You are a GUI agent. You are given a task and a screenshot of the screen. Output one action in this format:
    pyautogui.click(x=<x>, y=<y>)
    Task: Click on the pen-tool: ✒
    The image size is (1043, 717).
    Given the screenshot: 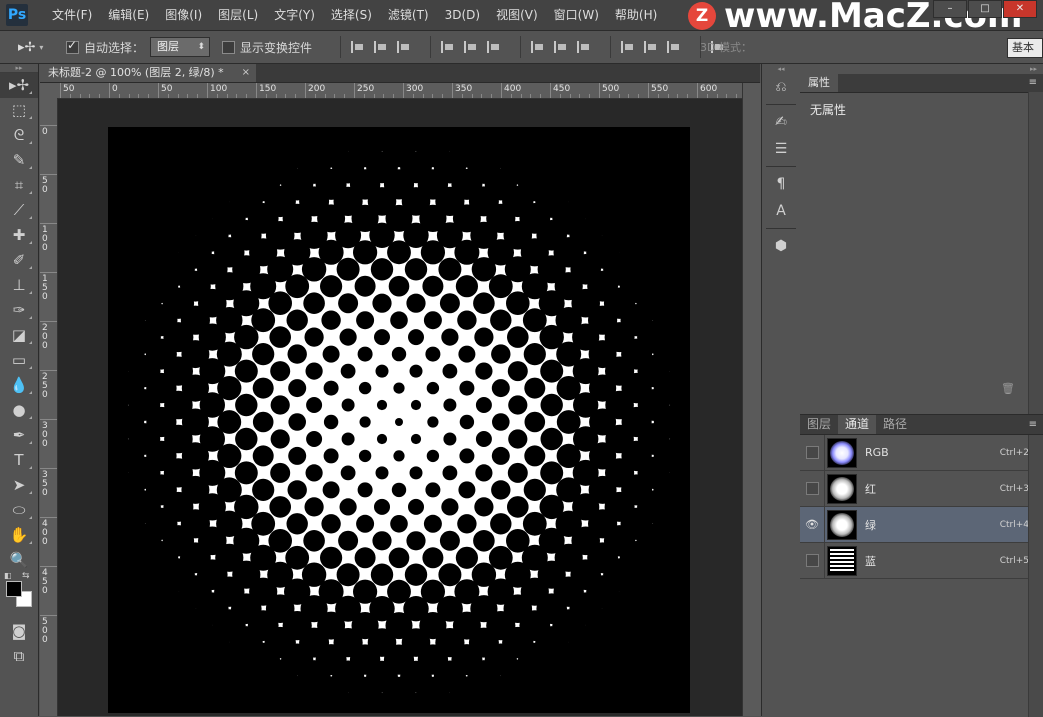 What is the action you would take?
    pyautogui.click(x=19, y=435)
    